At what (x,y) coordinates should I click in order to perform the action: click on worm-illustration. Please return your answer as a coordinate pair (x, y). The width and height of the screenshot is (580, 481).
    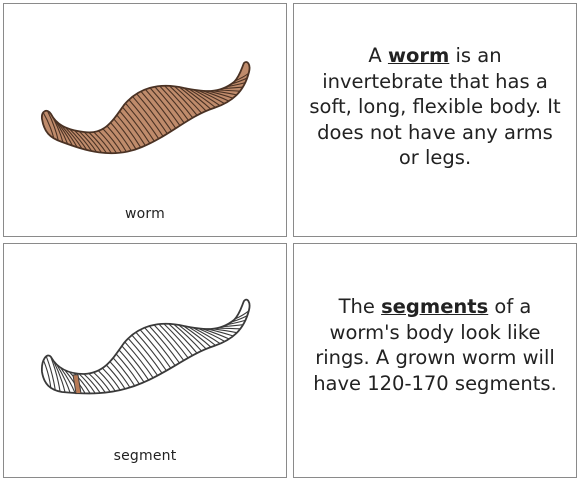
    Looking at the image, I should click on (146, 108).